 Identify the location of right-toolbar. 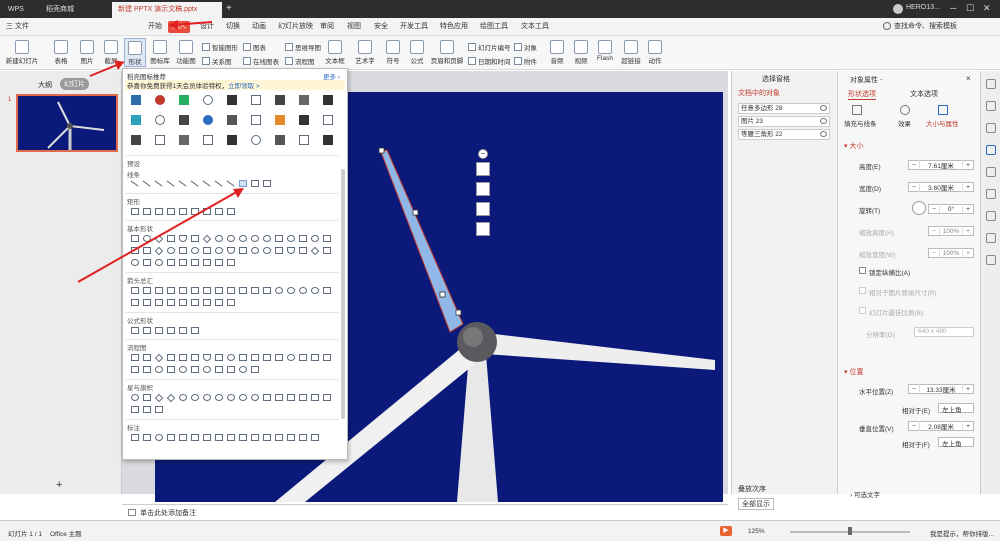
(990, 282).